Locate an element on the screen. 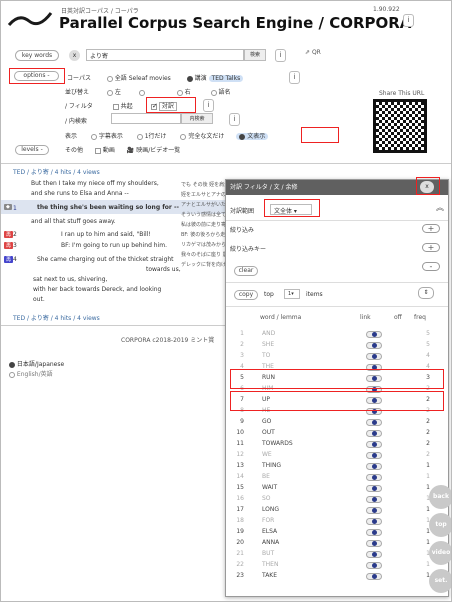  add-key-button: + is located at coordinates (431, 247).